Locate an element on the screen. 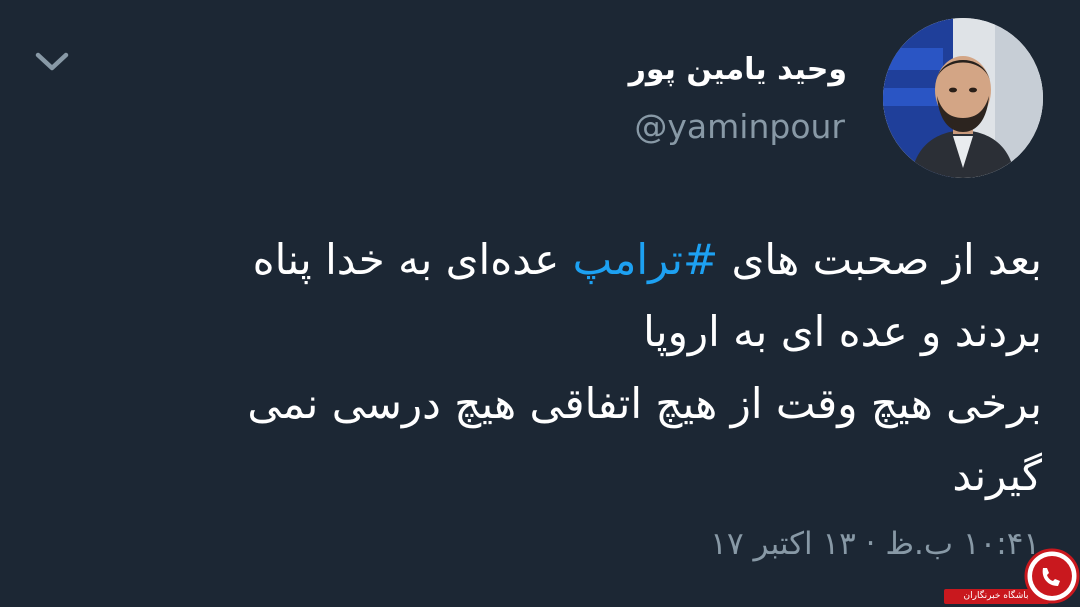 The width and height of the screenshot is (1080, 607). phone-logo-icon is located at coordinates (1052, 576).